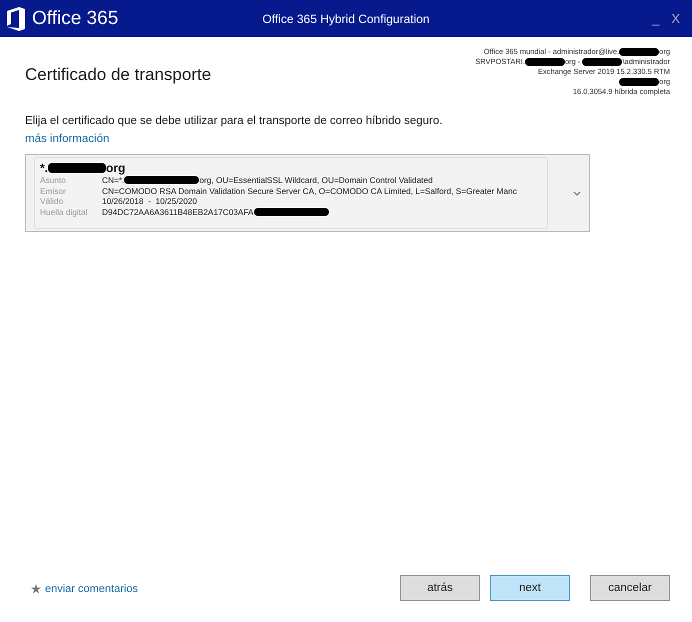  Describe the element at coordinates (64, 211) in the screenshot. I see `field-label: Huella digital` at that location.